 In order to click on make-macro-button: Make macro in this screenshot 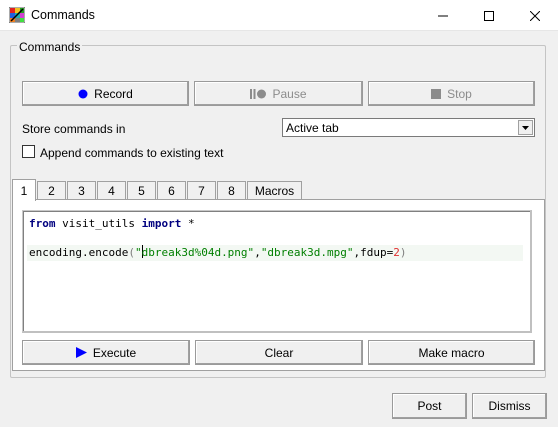, I will do `click(451, 352)`.